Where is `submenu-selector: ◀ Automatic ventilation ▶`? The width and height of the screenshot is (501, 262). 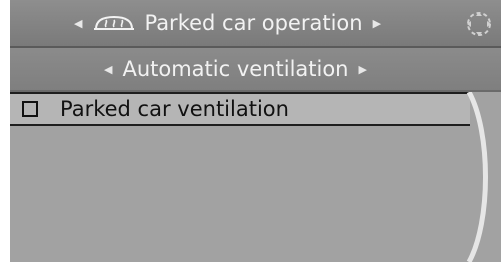 submenu-selector: ◀ Automatic ventilation ▶ is located at coordinates (235, 69).